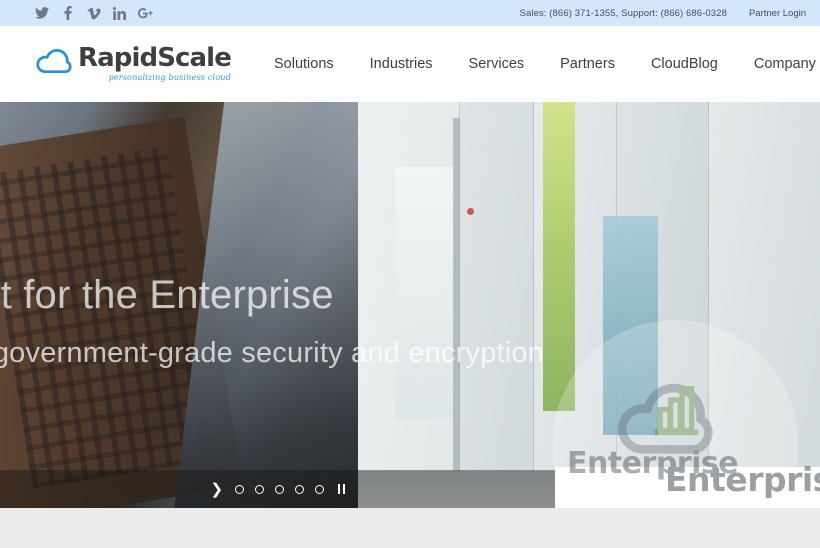 The height and width of the screenshot is (548, 820). What do you see at coordinates (424, 292) in the screenshot?
I see `glass-white-pane` at bounding box center [424, 292].